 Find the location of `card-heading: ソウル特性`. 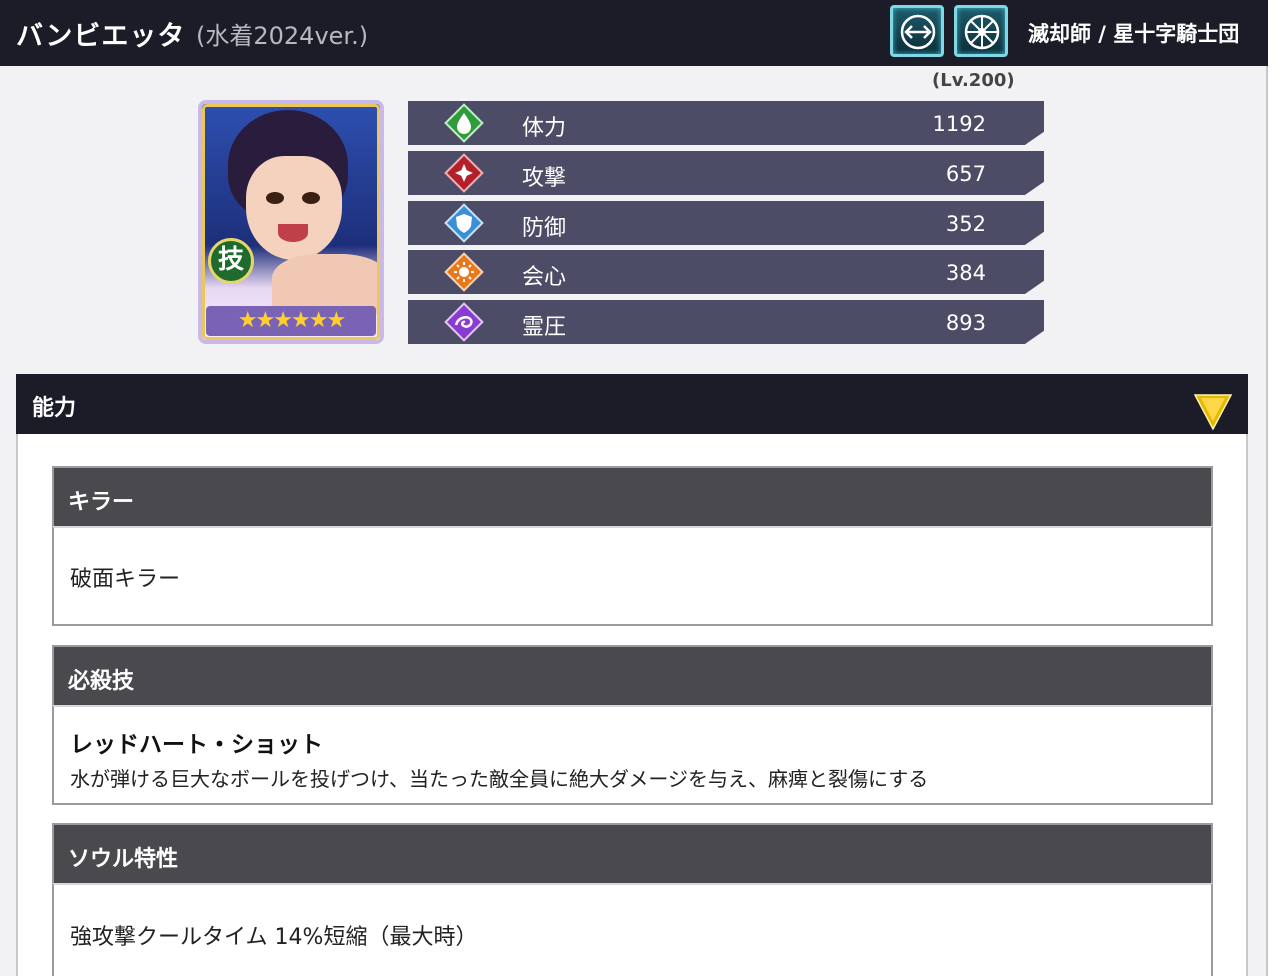

card-heading: ソウル特性 is located at coordinates (632, 853).